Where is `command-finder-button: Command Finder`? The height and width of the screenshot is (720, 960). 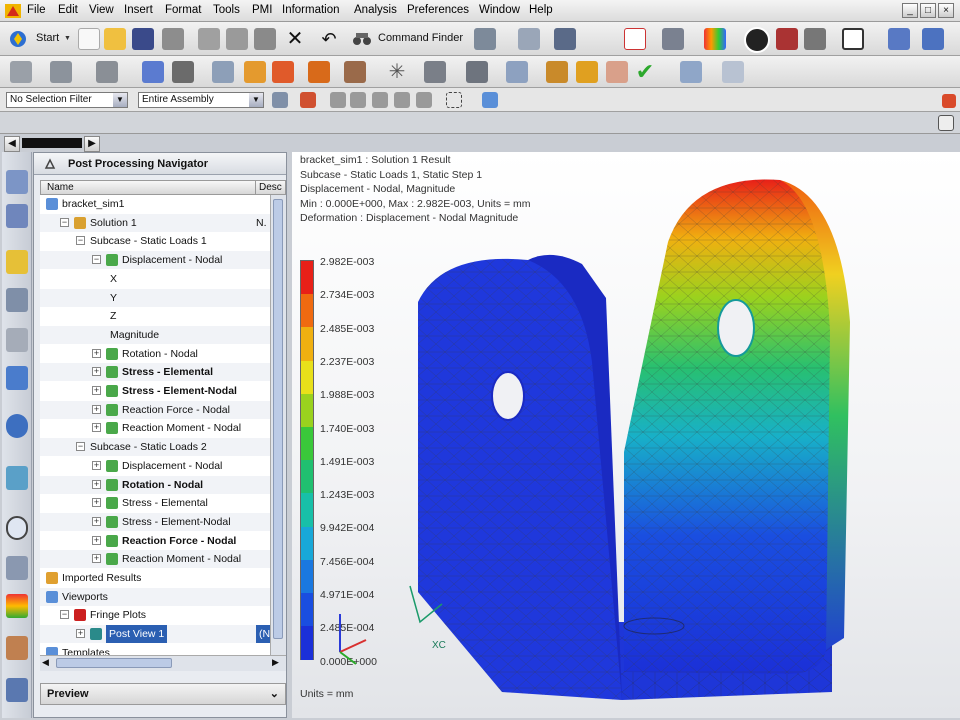 command-finder-button: Command Finder is located at coordinates (411, 39).